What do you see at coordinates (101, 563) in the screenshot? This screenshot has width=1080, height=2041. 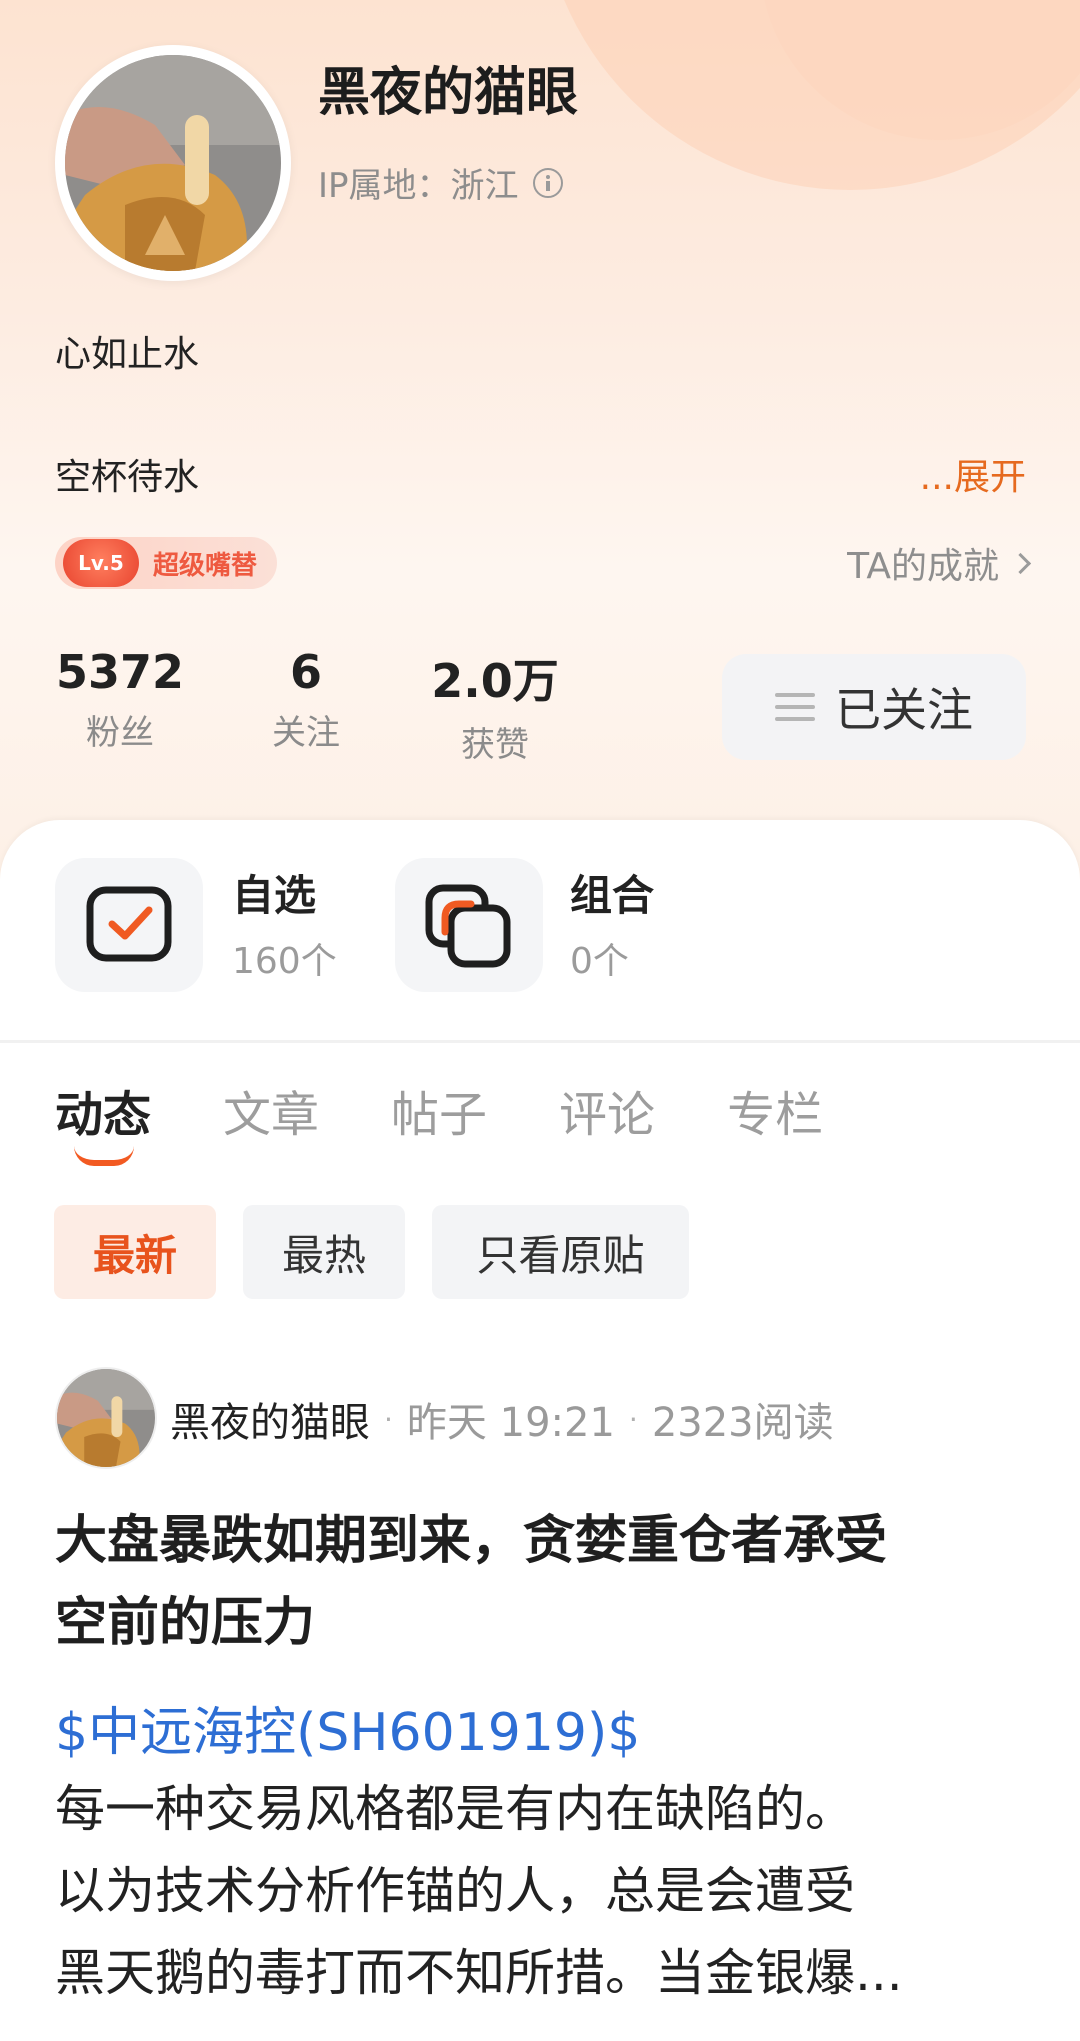 I see `level-badge-icon: Lv.5` at bounding box center [101, 563].